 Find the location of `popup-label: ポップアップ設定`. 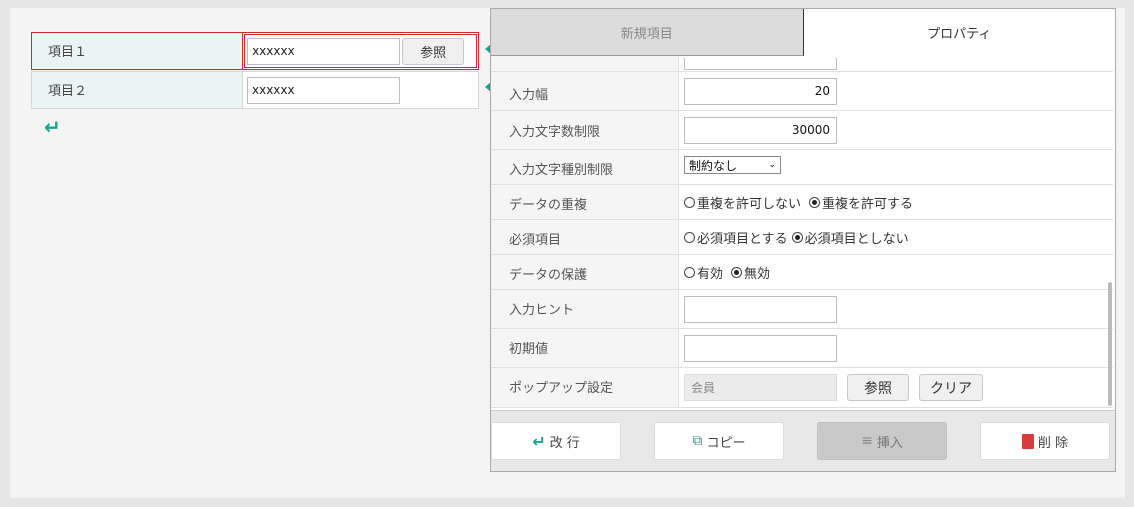

popup-label: ポップアップ設定 is located at coordinates (585, 387).